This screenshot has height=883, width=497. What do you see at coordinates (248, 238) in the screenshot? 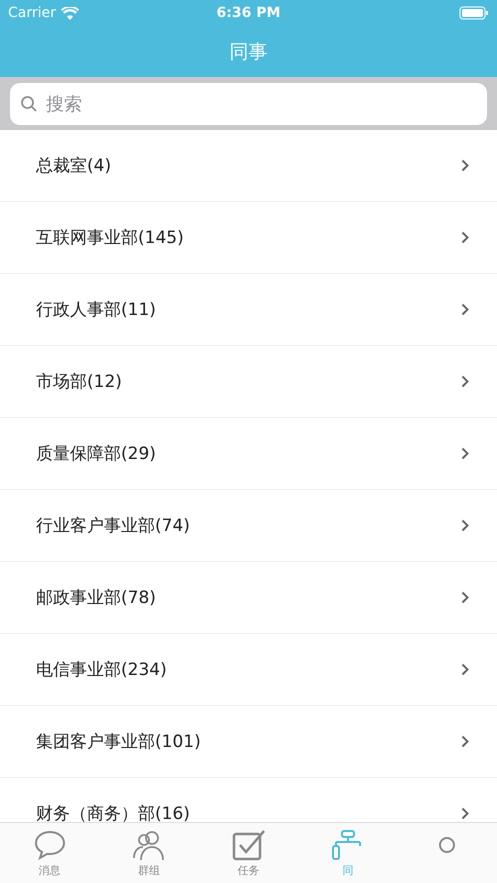
I see `department-row: 互联网事业部(145)` at bounding box center [248, 238].